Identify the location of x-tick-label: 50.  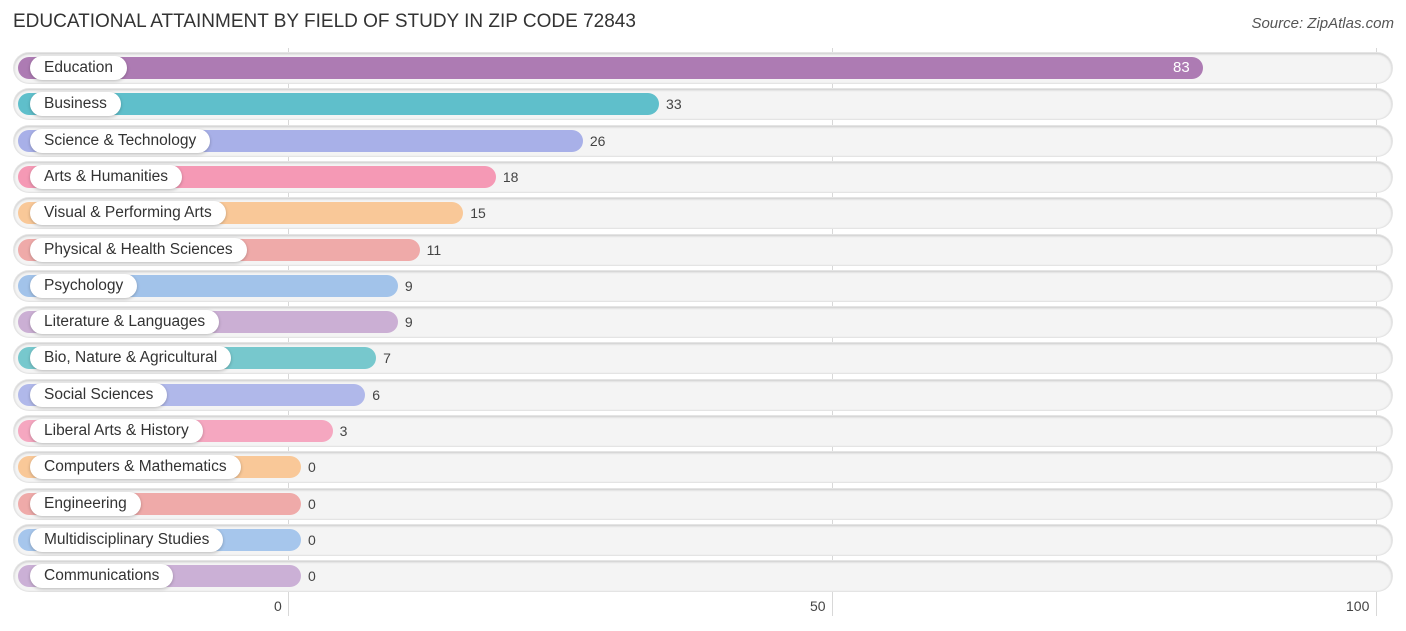
(818, 606).